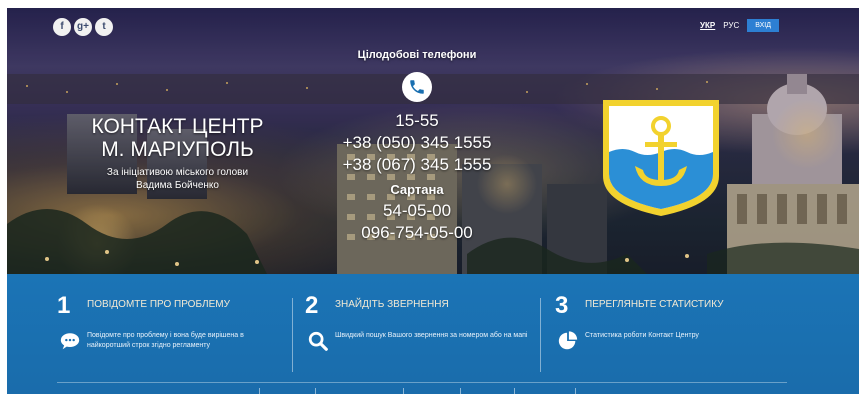 This screenshot has height=394, width=863. Describe the element at coordinates (422, 382) in the screenshot. I see `footer-divider` at that location.